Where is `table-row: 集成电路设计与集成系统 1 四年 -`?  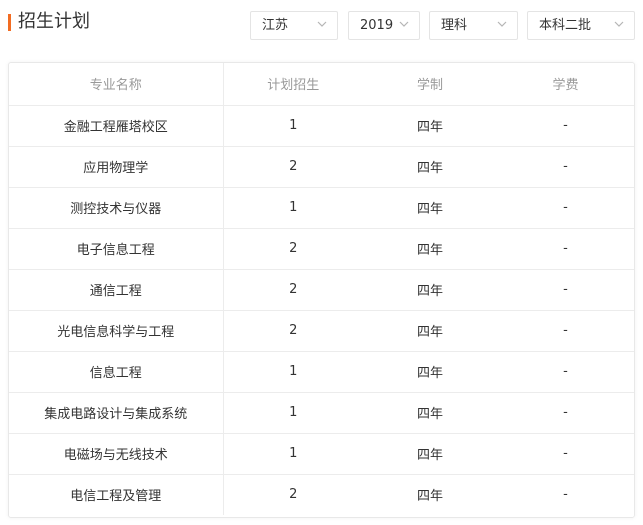 table-row: 集成电路设计与集成系统 1 四年 - is located at coordinates (321, 413).